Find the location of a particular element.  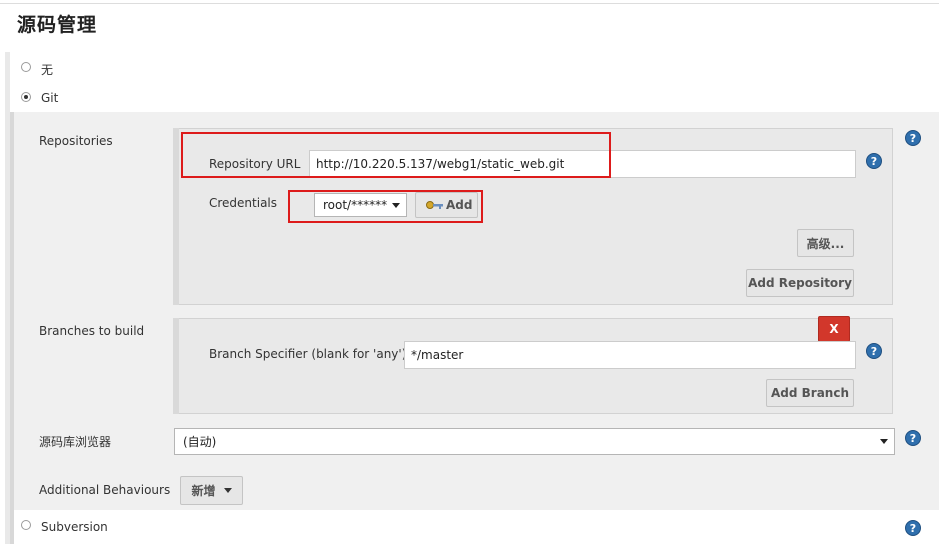

additional-behaviours-label: Additional Behaviours is located at coordinates (105, 490).